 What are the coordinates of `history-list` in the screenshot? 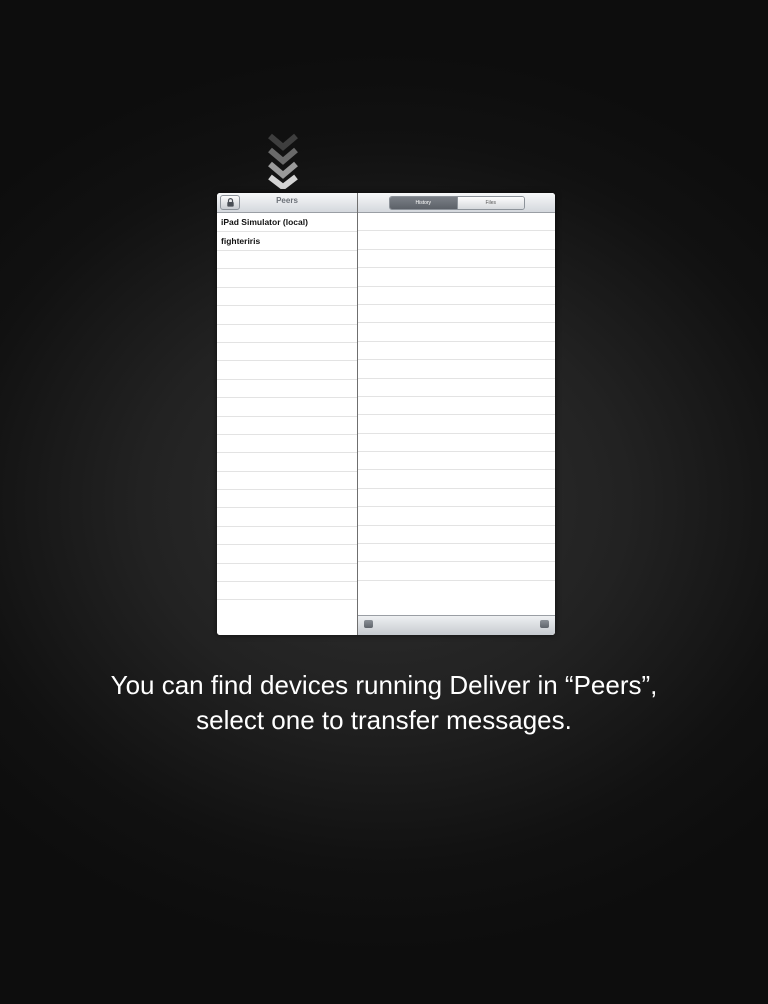 It's located at (456, 414).